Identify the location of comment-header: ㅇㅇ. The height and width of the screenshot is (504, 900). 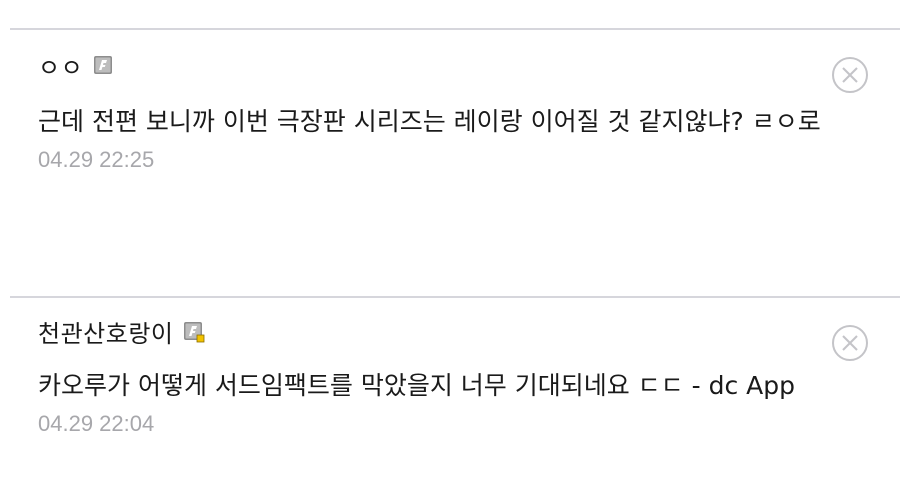
(469, 65).